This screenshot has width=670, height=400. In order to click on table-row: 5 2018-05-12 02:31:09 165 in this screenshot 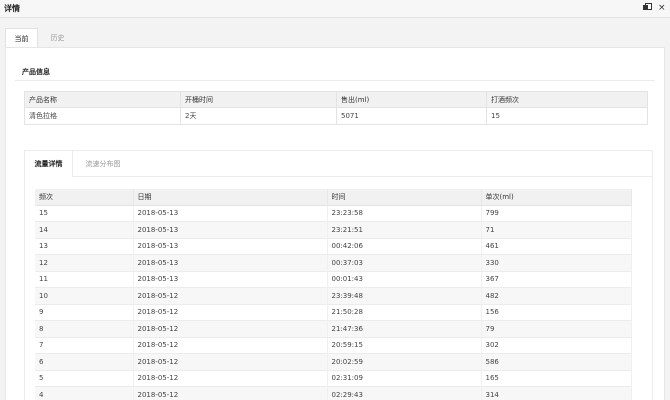, I will do `click(333, 378)`.